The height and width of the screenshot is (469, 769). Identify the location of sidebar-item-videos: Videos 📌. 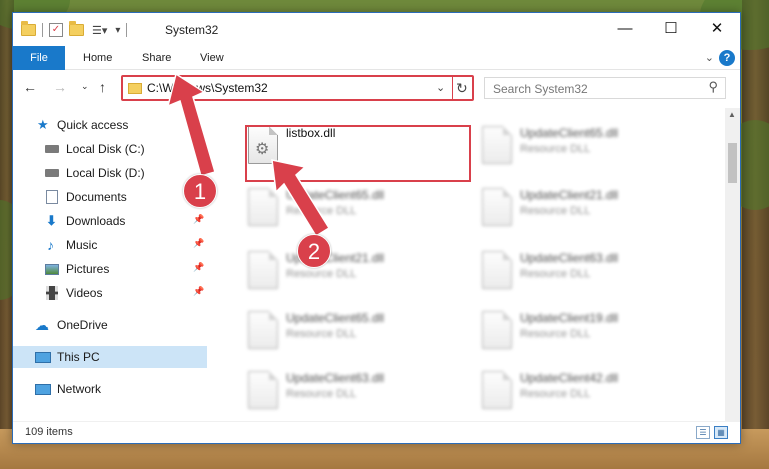
(110, 293).